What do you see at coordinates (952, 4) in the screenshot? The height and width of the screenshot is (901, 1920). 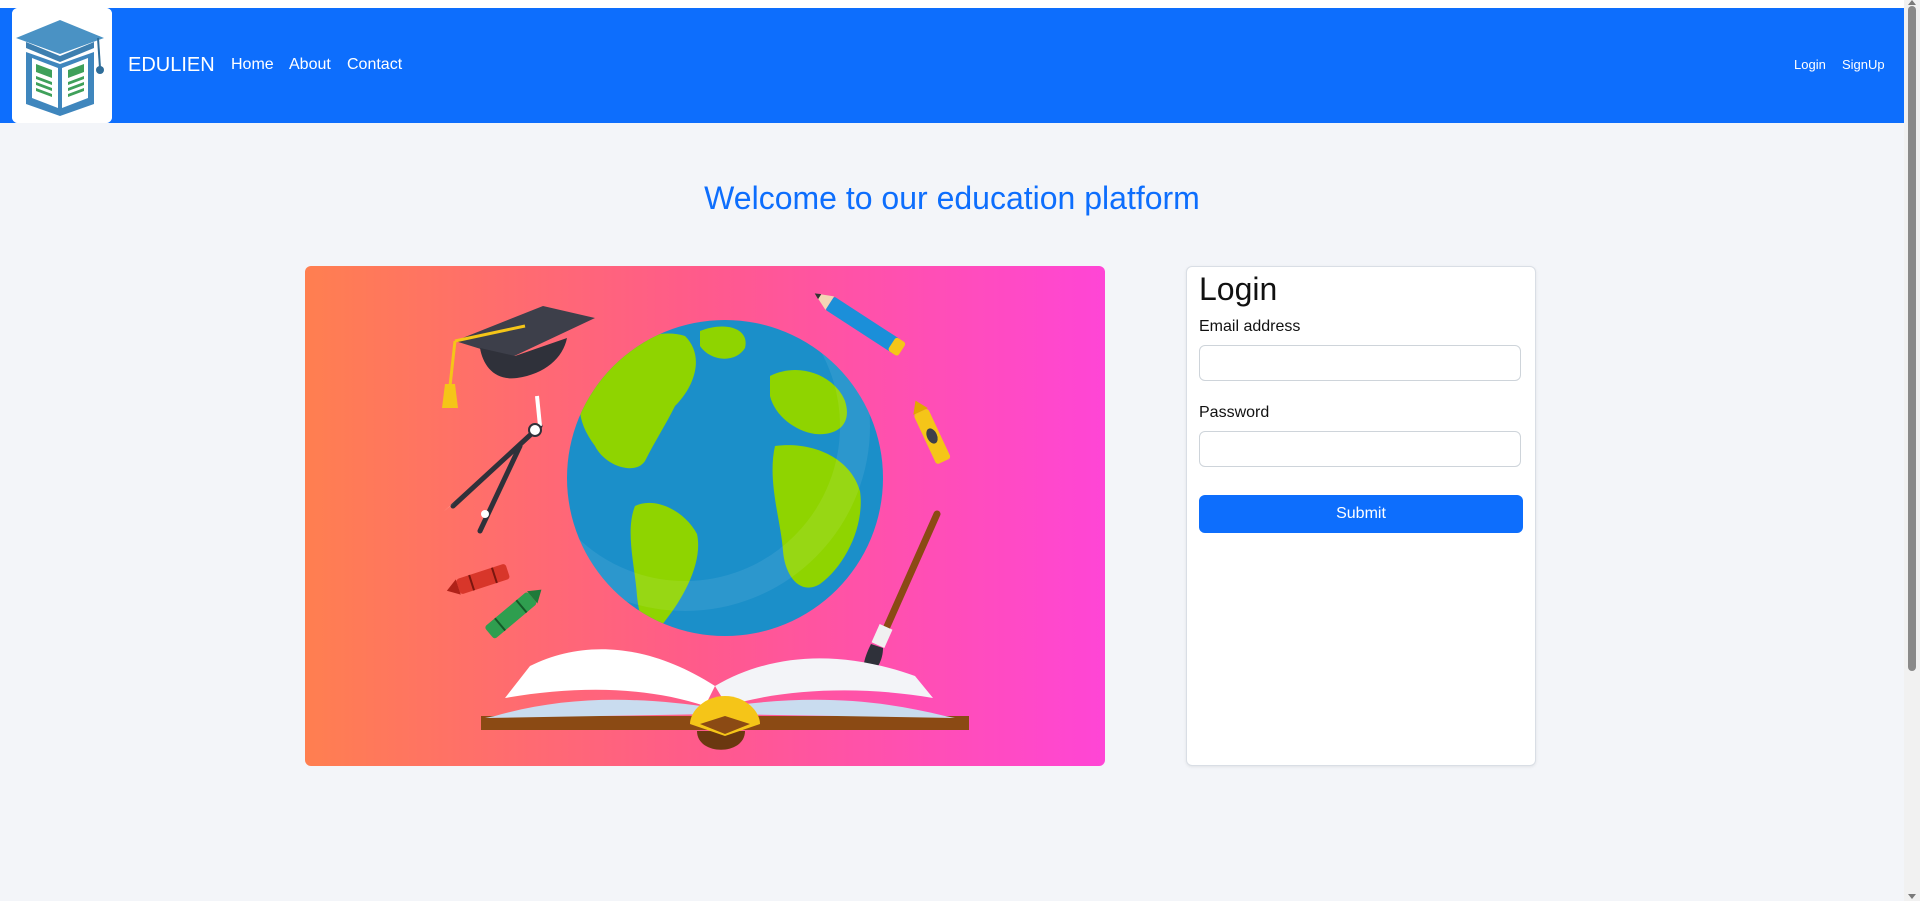 I see `top-strip` at bounding box center [952, 4].